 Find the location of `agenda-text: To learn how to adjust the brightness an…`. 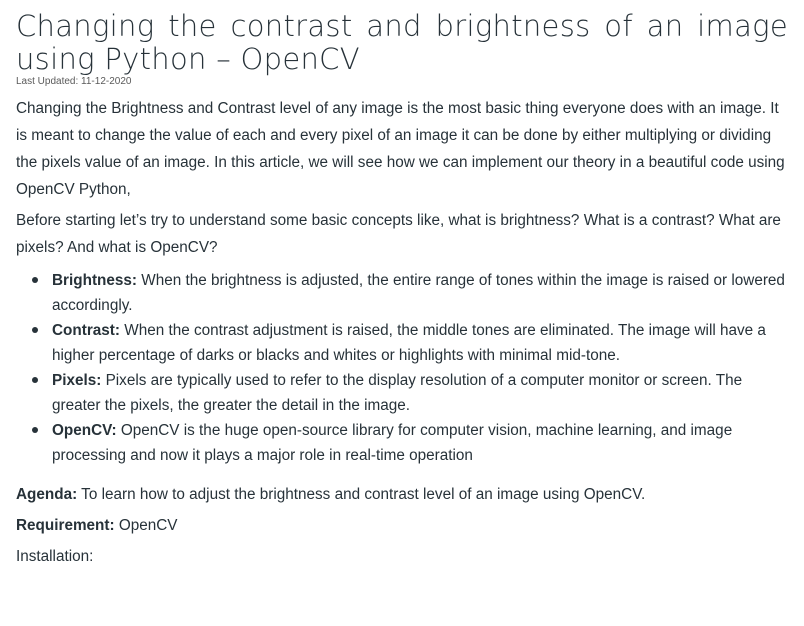

agenda-text: To learn how to adjust the brightness an… is located at coordinates (361, 494).